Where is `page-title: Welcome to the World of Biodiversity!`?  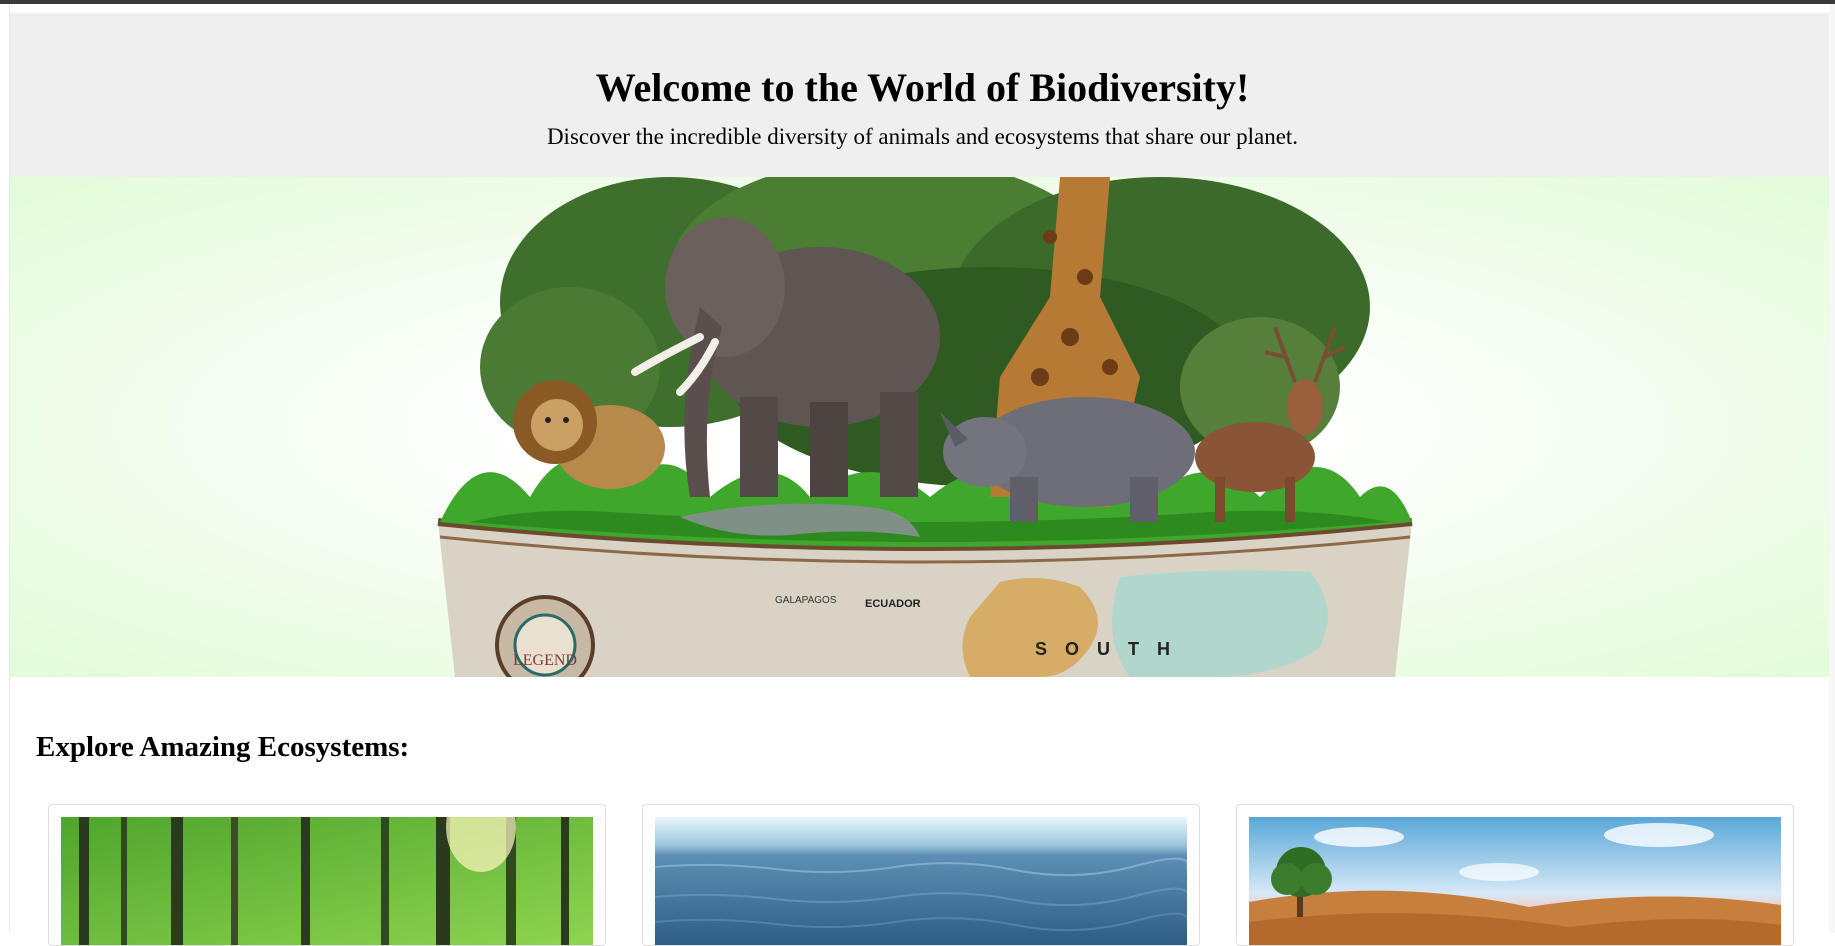 page-title: Welcome to the World of Biodiversity! is located at coordinates (922, 87).